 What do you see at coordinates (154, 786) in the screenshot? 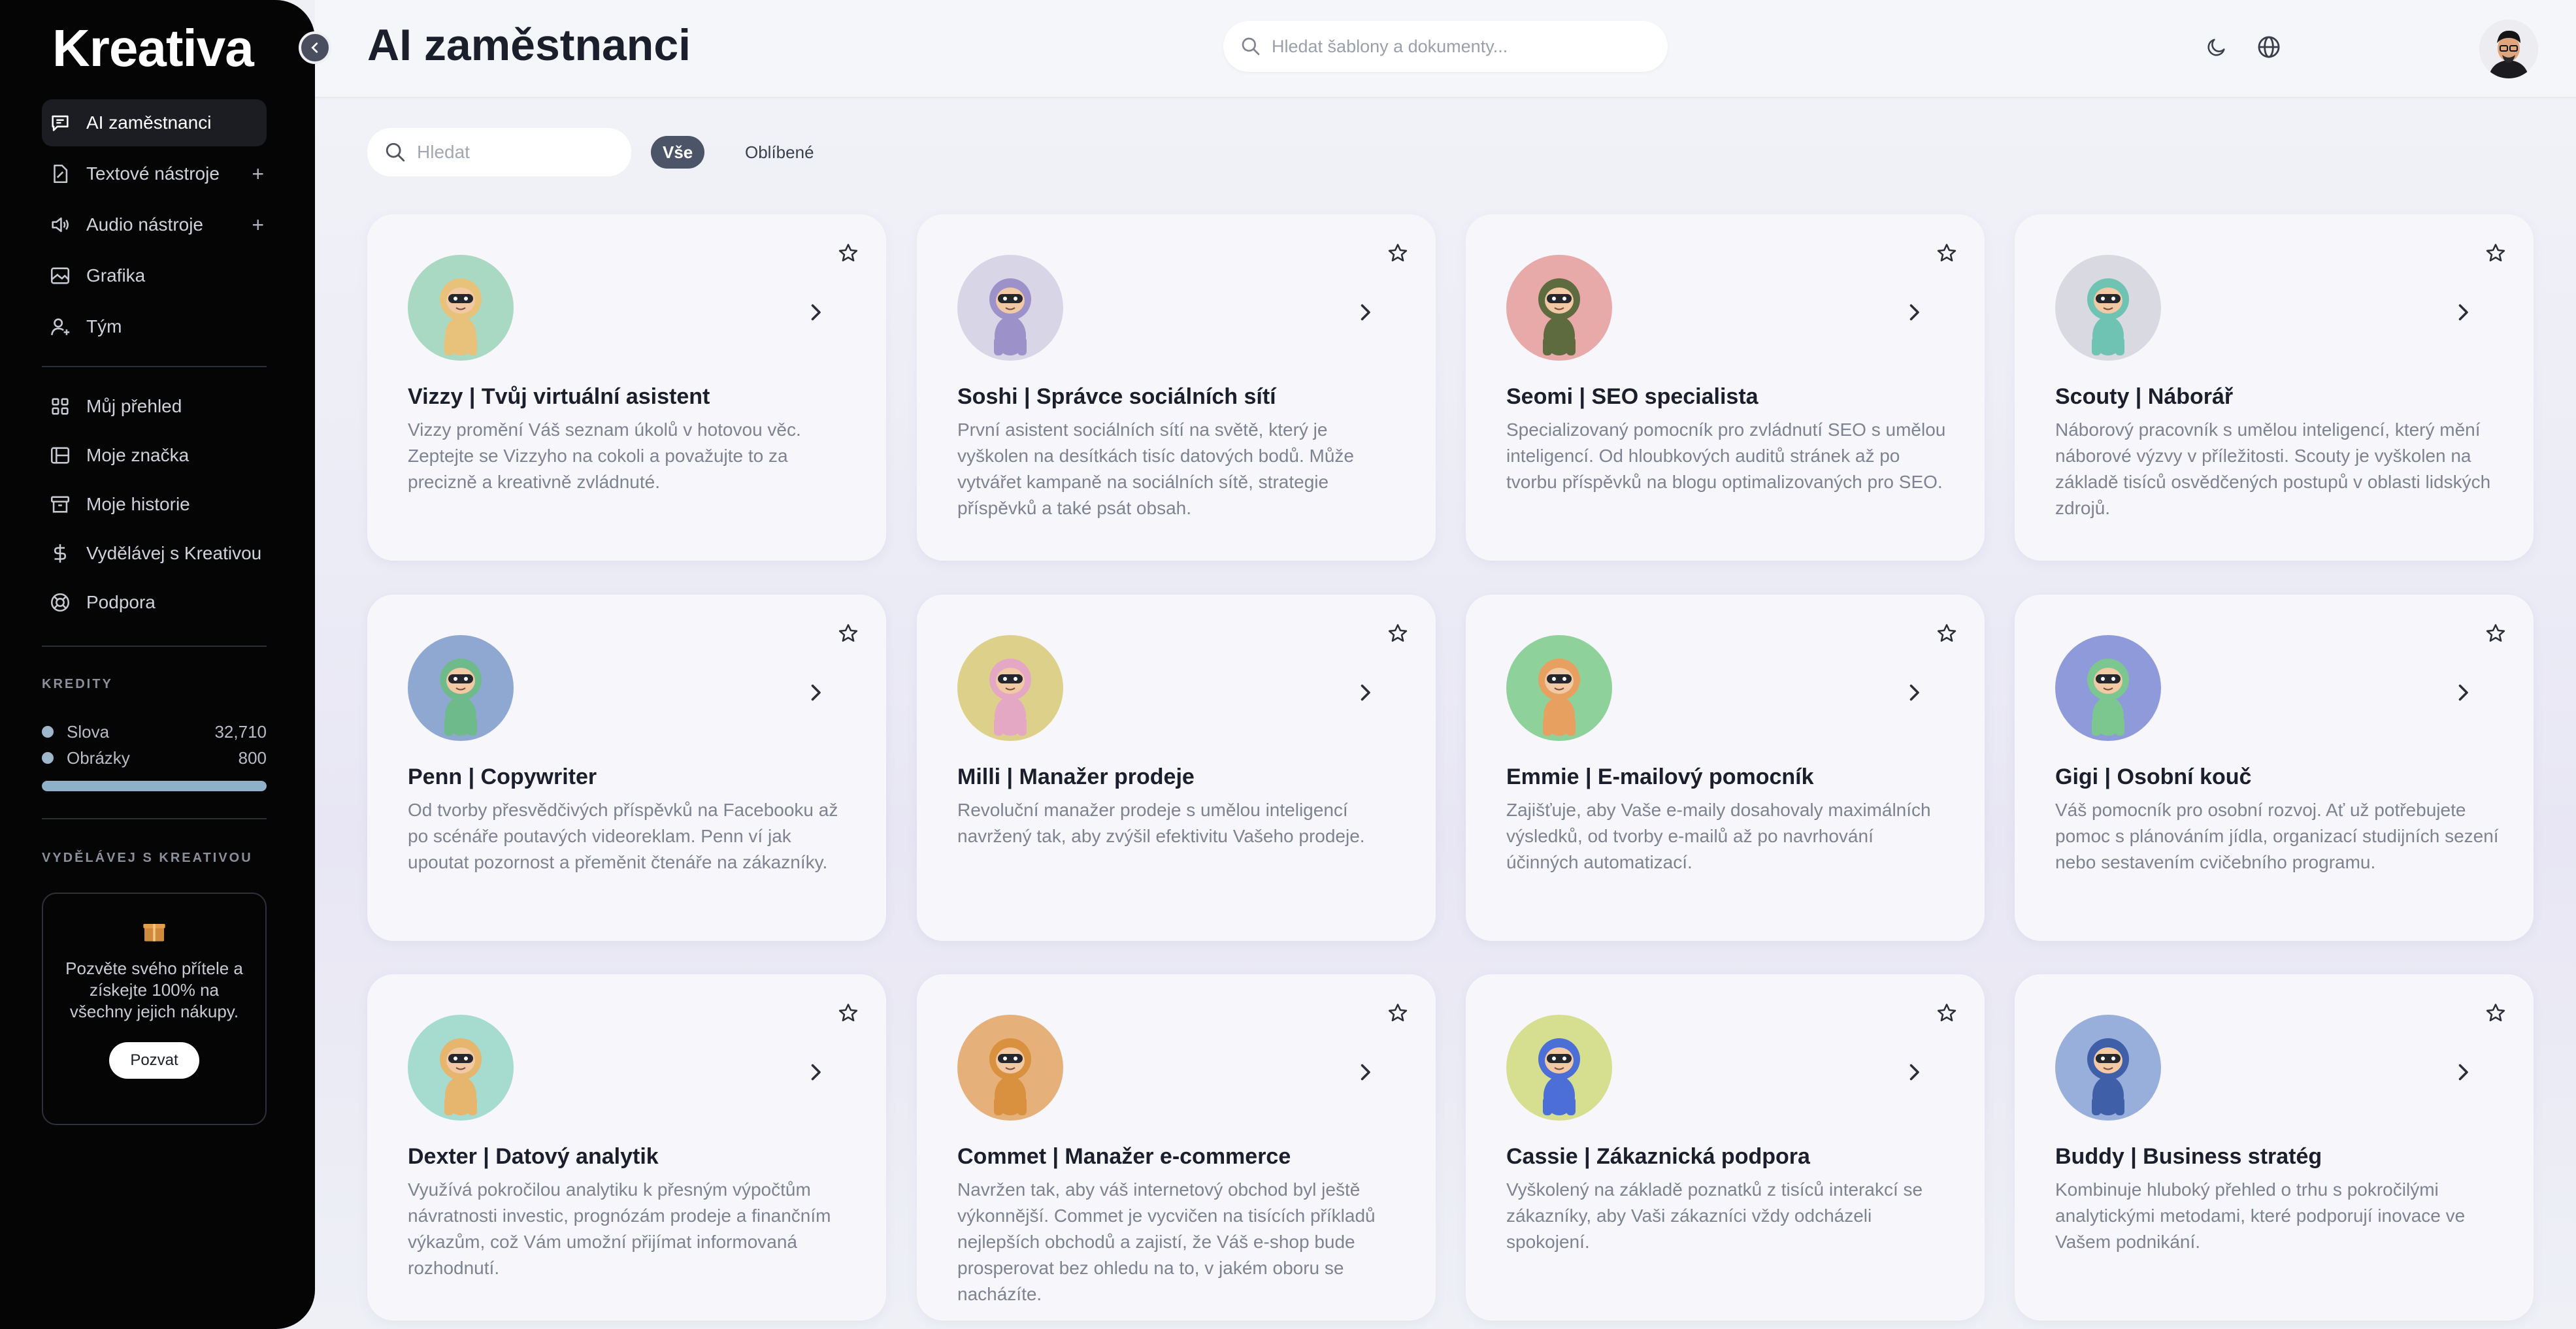
I see `credit-progress-bar` at bounding box center [154, 786].